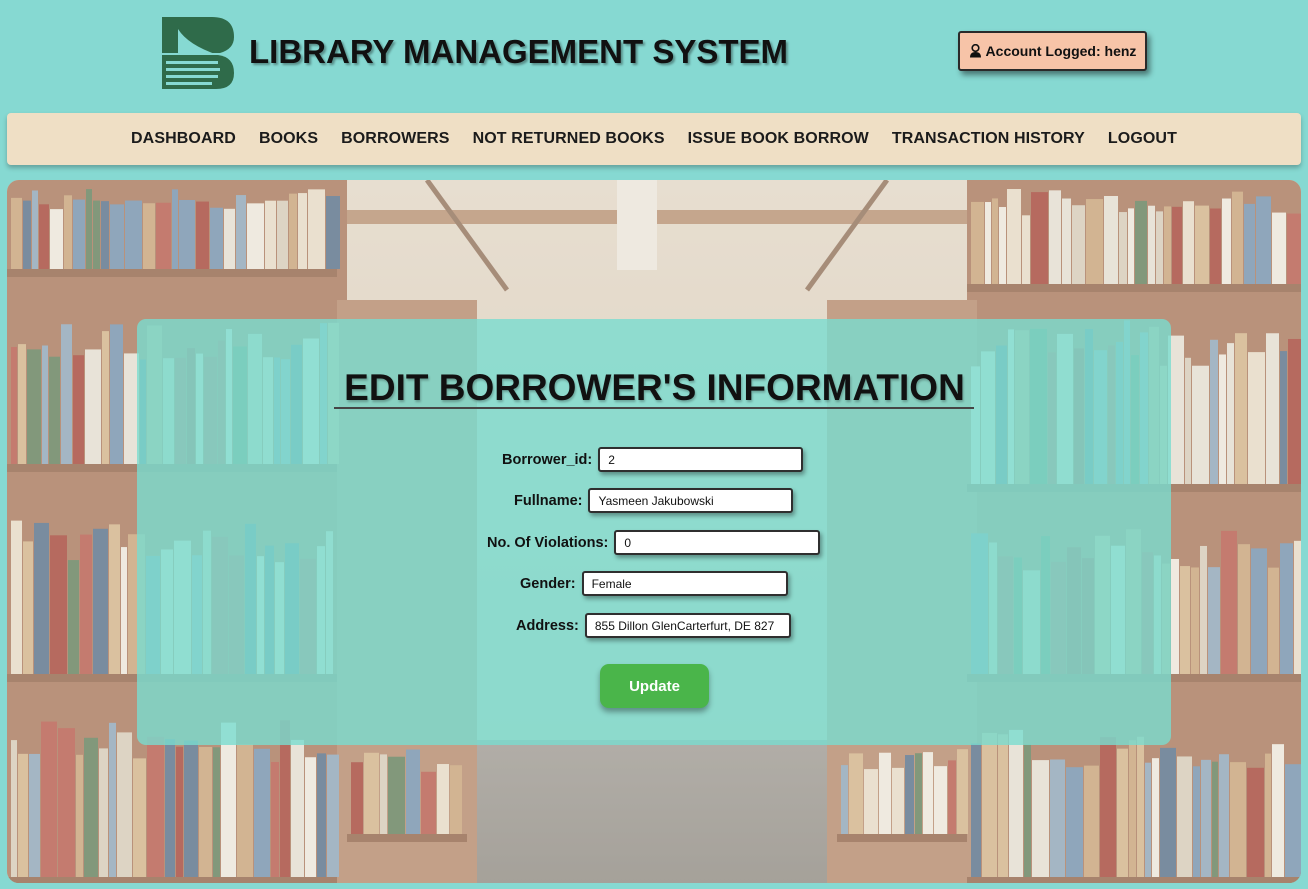 This screenshot has width=1308, height=889. What do you see at coordinates (975, 51) in the screenshot?
I see `user-icon` at bounding box center [975, 51].